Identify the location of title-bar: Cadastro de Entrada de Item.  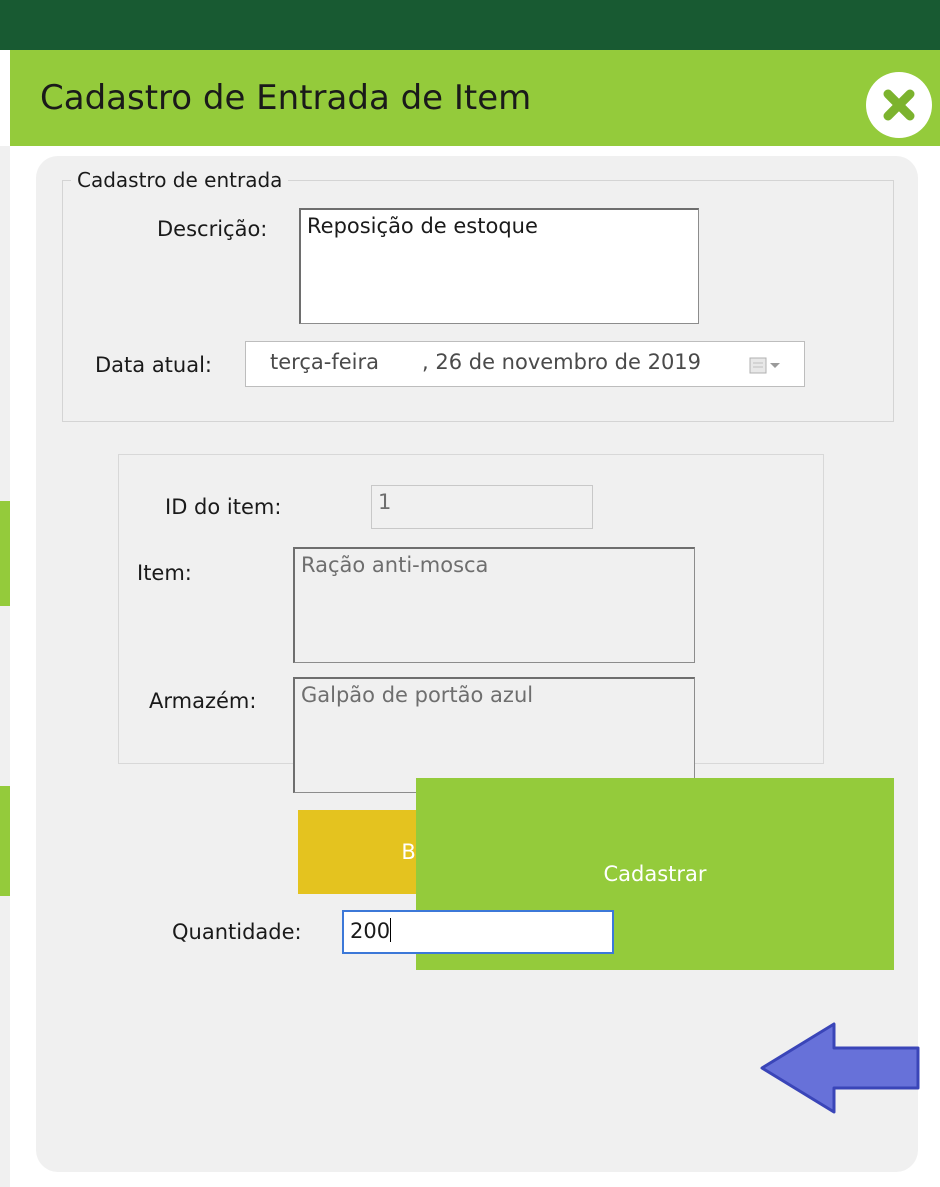
(475, 98).